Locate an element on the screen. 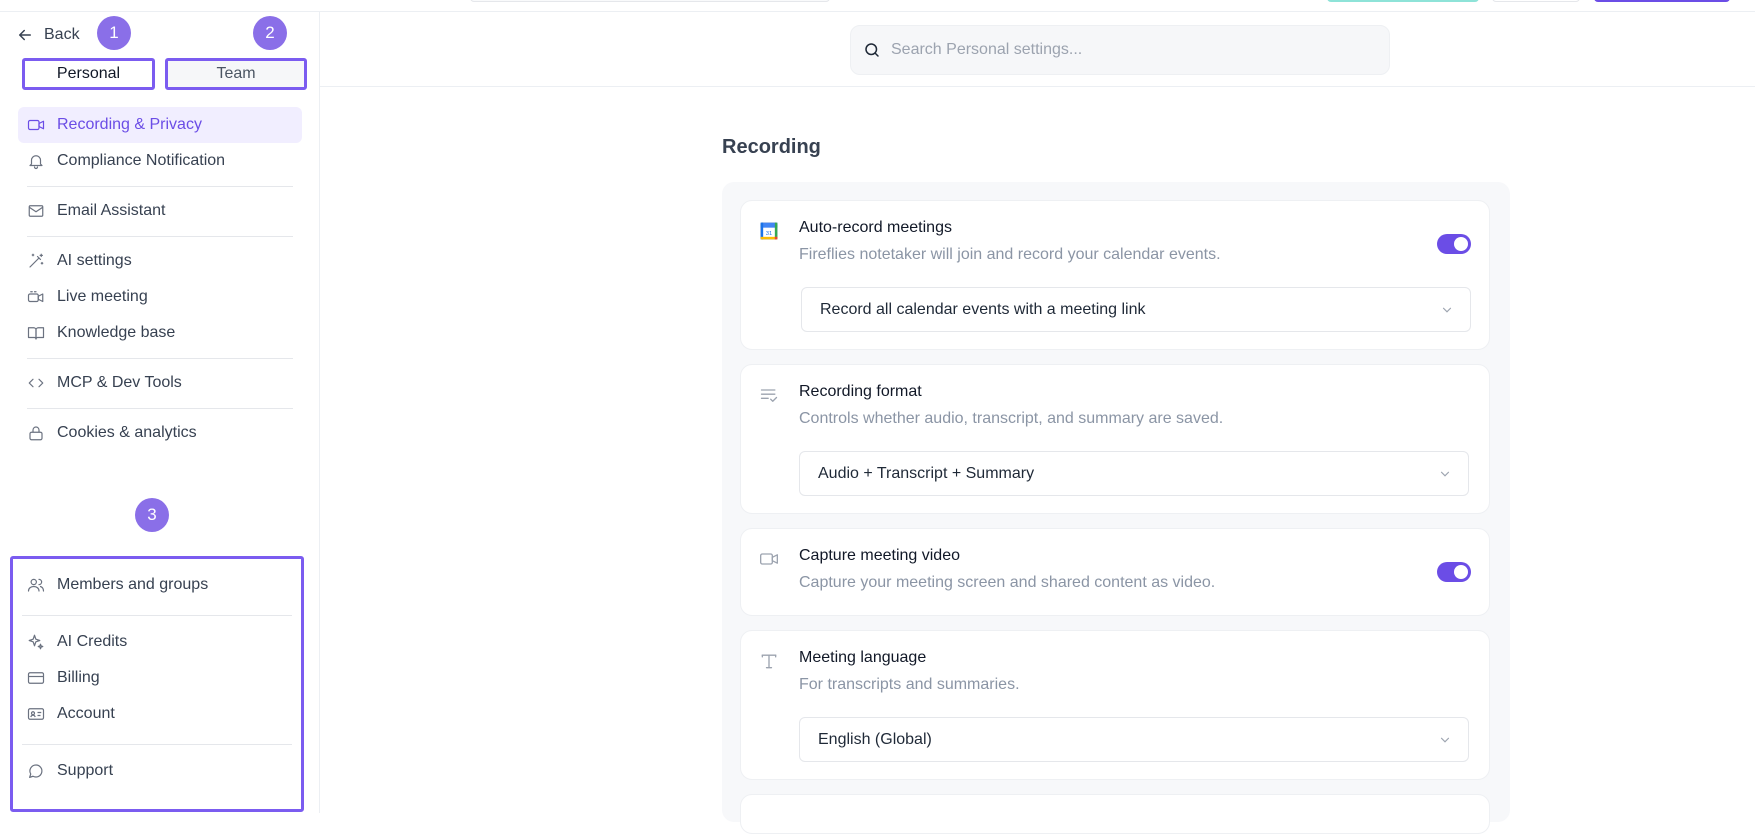 Image resolution: width=1755 pixels, height=834 pixels. top-toolbar-strip is located at coordinates (877, 6).